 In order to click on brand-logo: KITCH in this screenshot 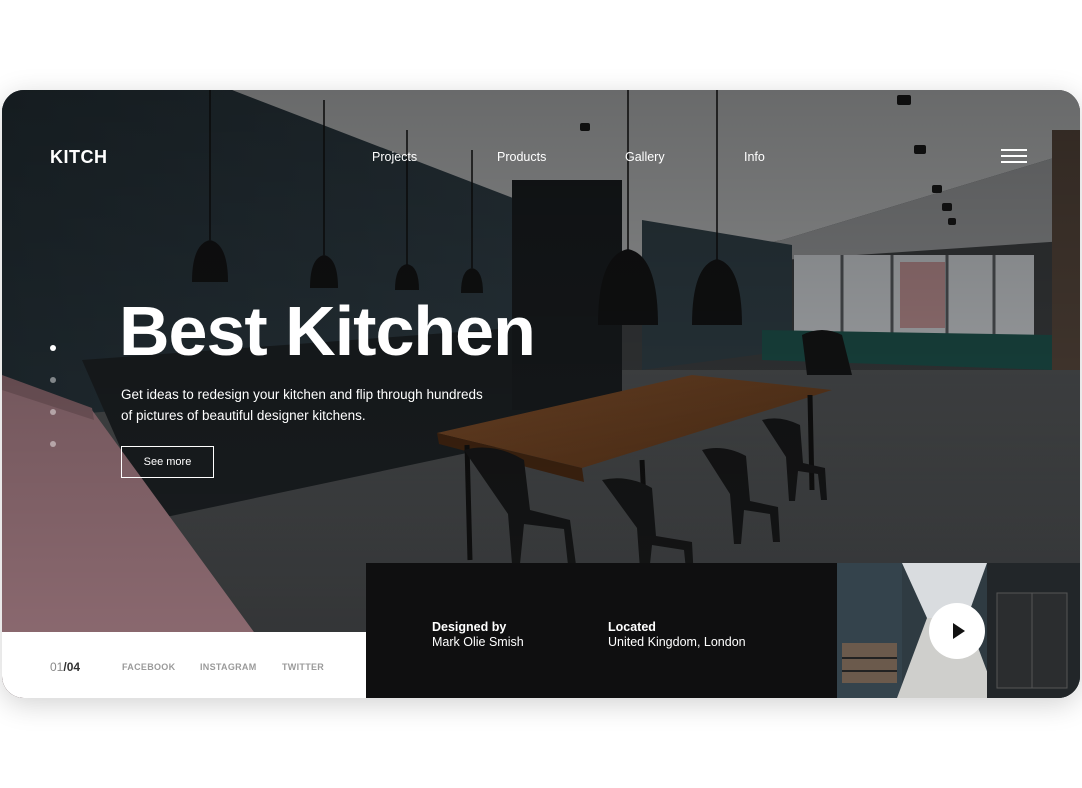, I will do `click(79, 157)`.